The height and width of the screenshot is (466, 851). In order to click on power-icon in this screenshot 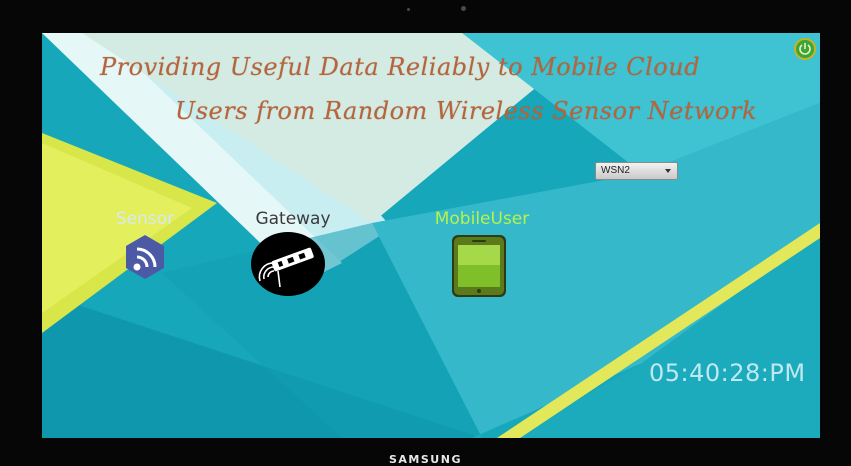, I will do `click(805, 49)`.